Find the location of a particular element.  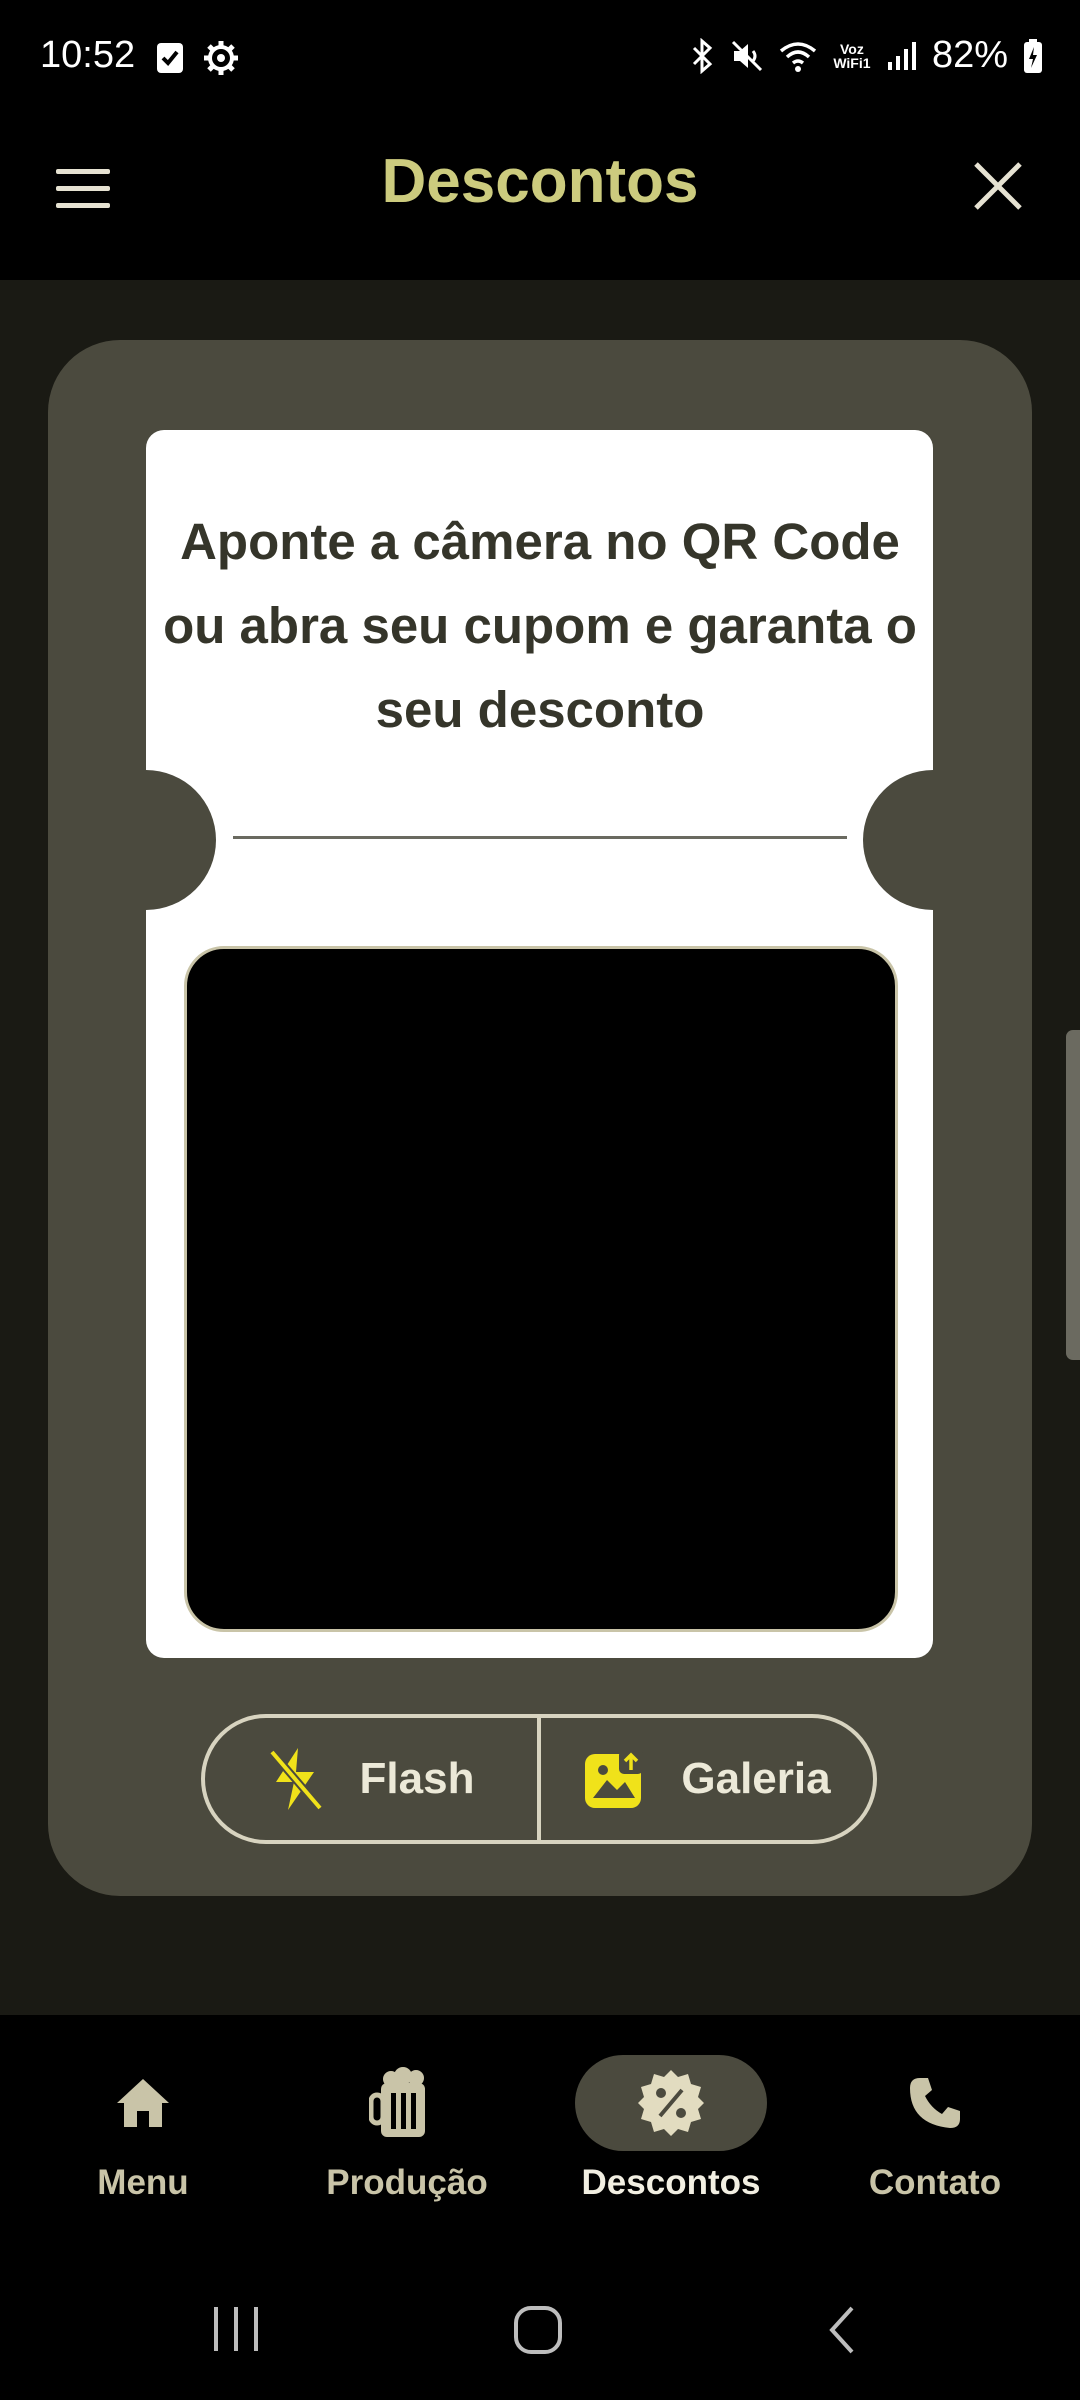

status-time: 10:52 is located at coordinates (88, 55).